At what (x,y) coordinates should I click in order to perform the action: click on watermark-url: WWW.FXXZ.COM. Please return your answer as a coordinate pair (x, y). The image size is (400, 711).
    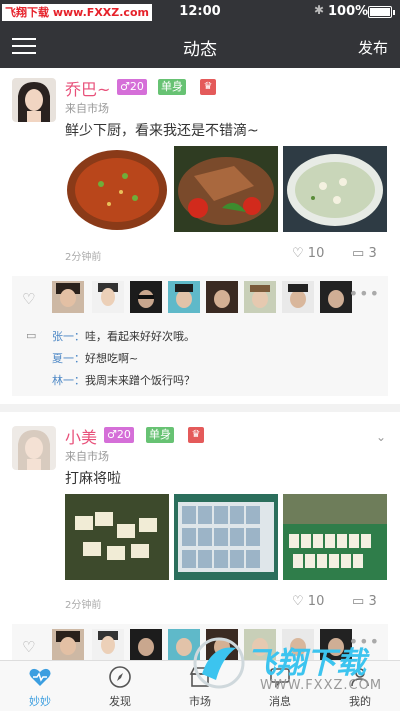
    Looking at the image, I should click on (321, 685).